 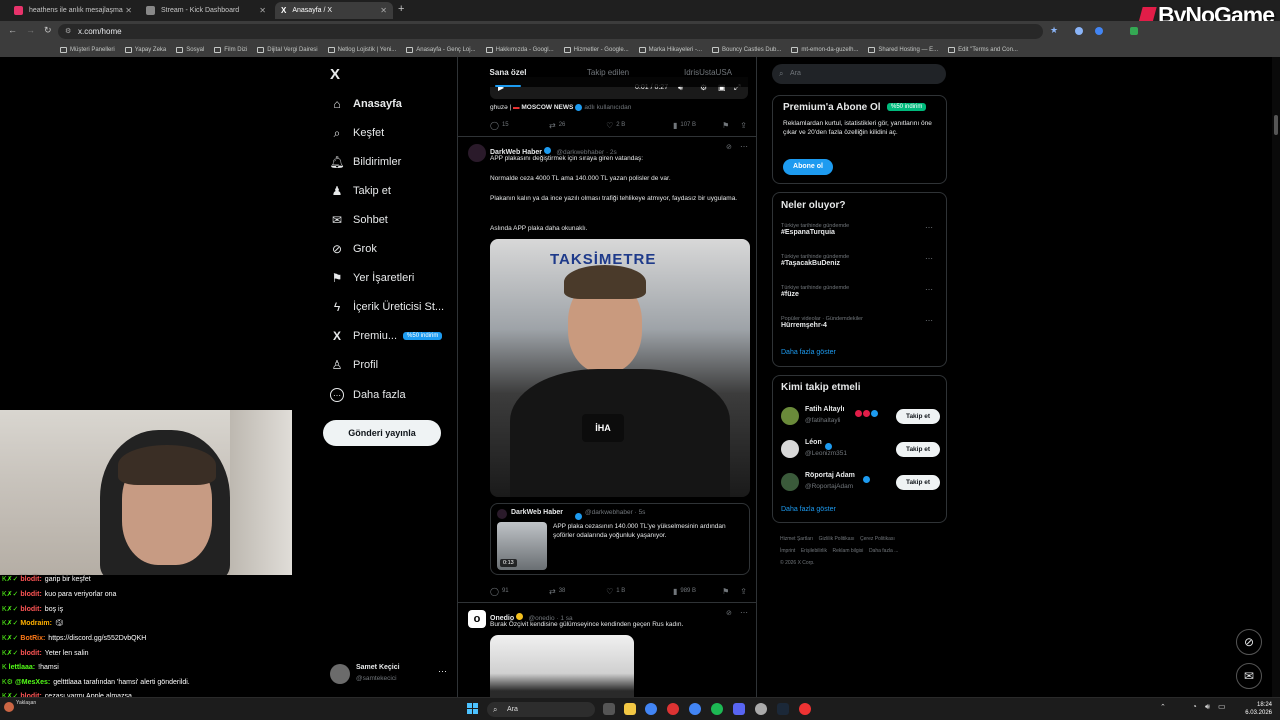 What do you see at coordinates (630, 709) in the screenshot?
I see `file-explorer-icon` at bounding box center [630, 709].